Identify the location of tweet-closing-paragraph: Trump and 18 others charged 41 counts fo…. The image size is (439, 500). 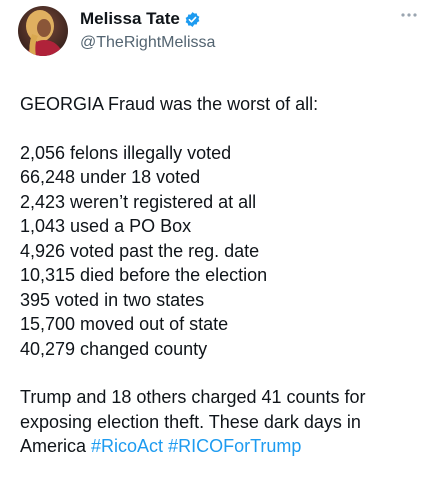
(222, 422).